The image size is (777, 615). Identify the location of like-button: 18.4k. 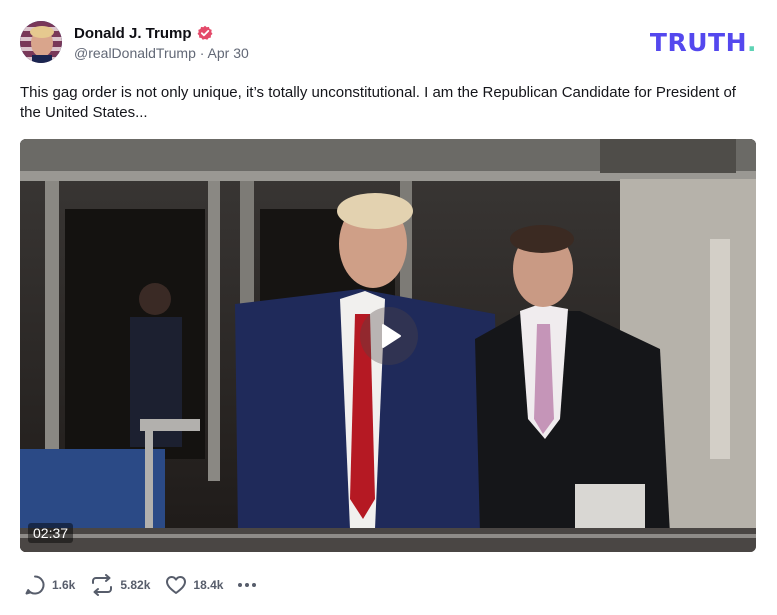
(194, 585).